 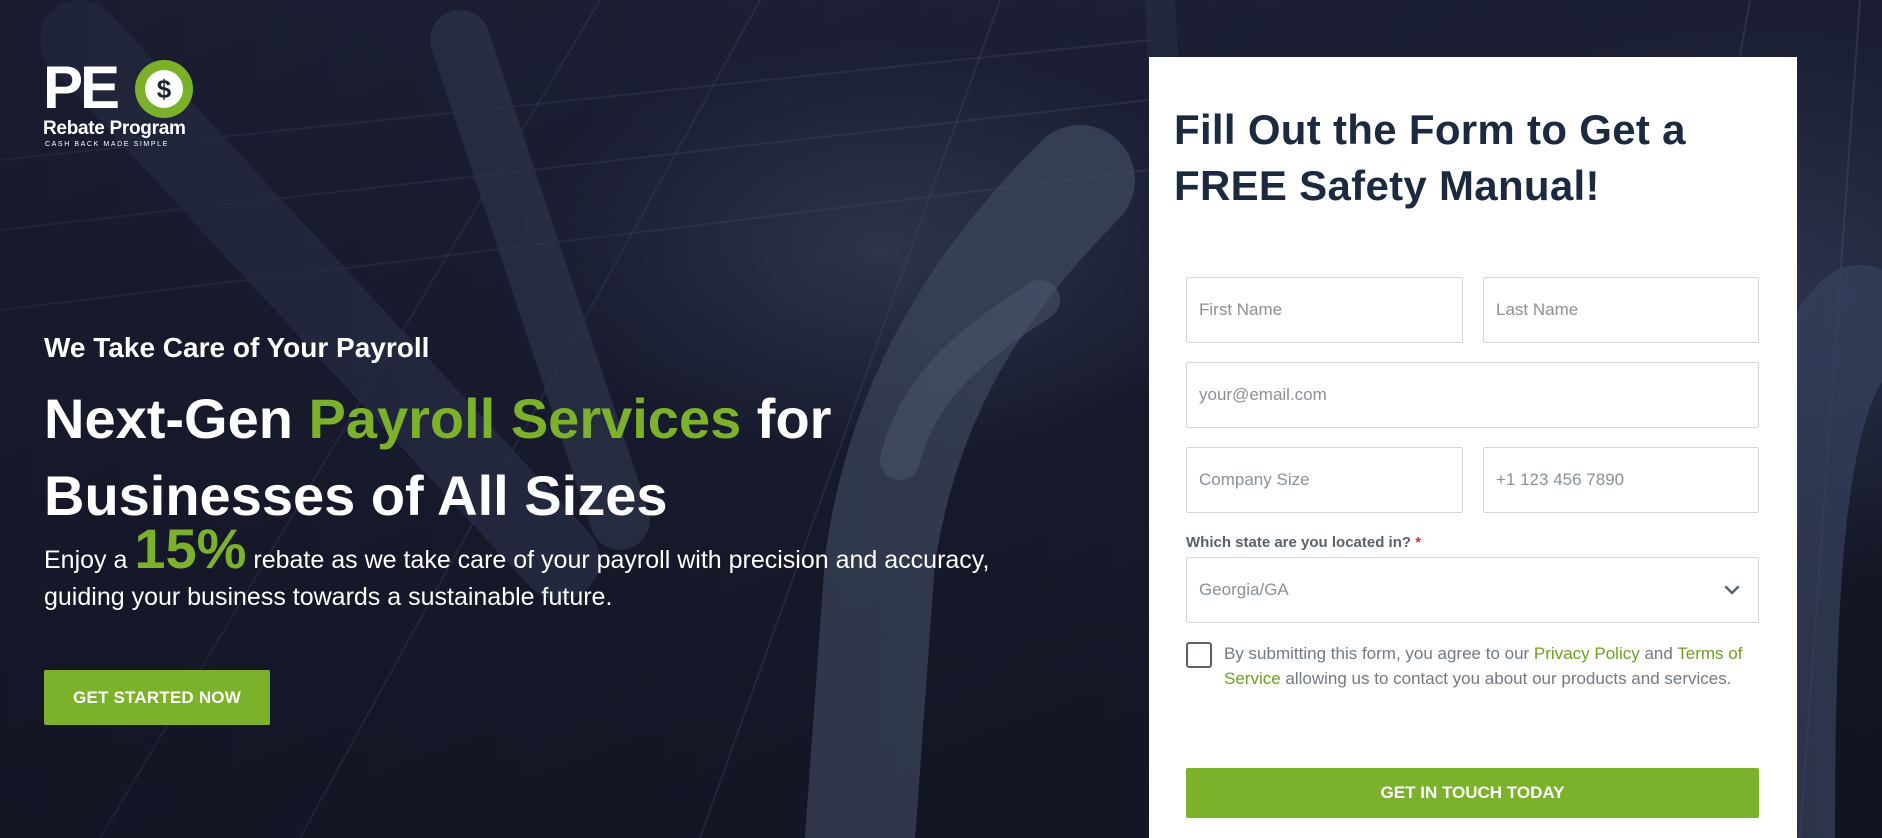 I want to click on privacy-policy-link: Privacy Policy, so click(x=1587, y=653).